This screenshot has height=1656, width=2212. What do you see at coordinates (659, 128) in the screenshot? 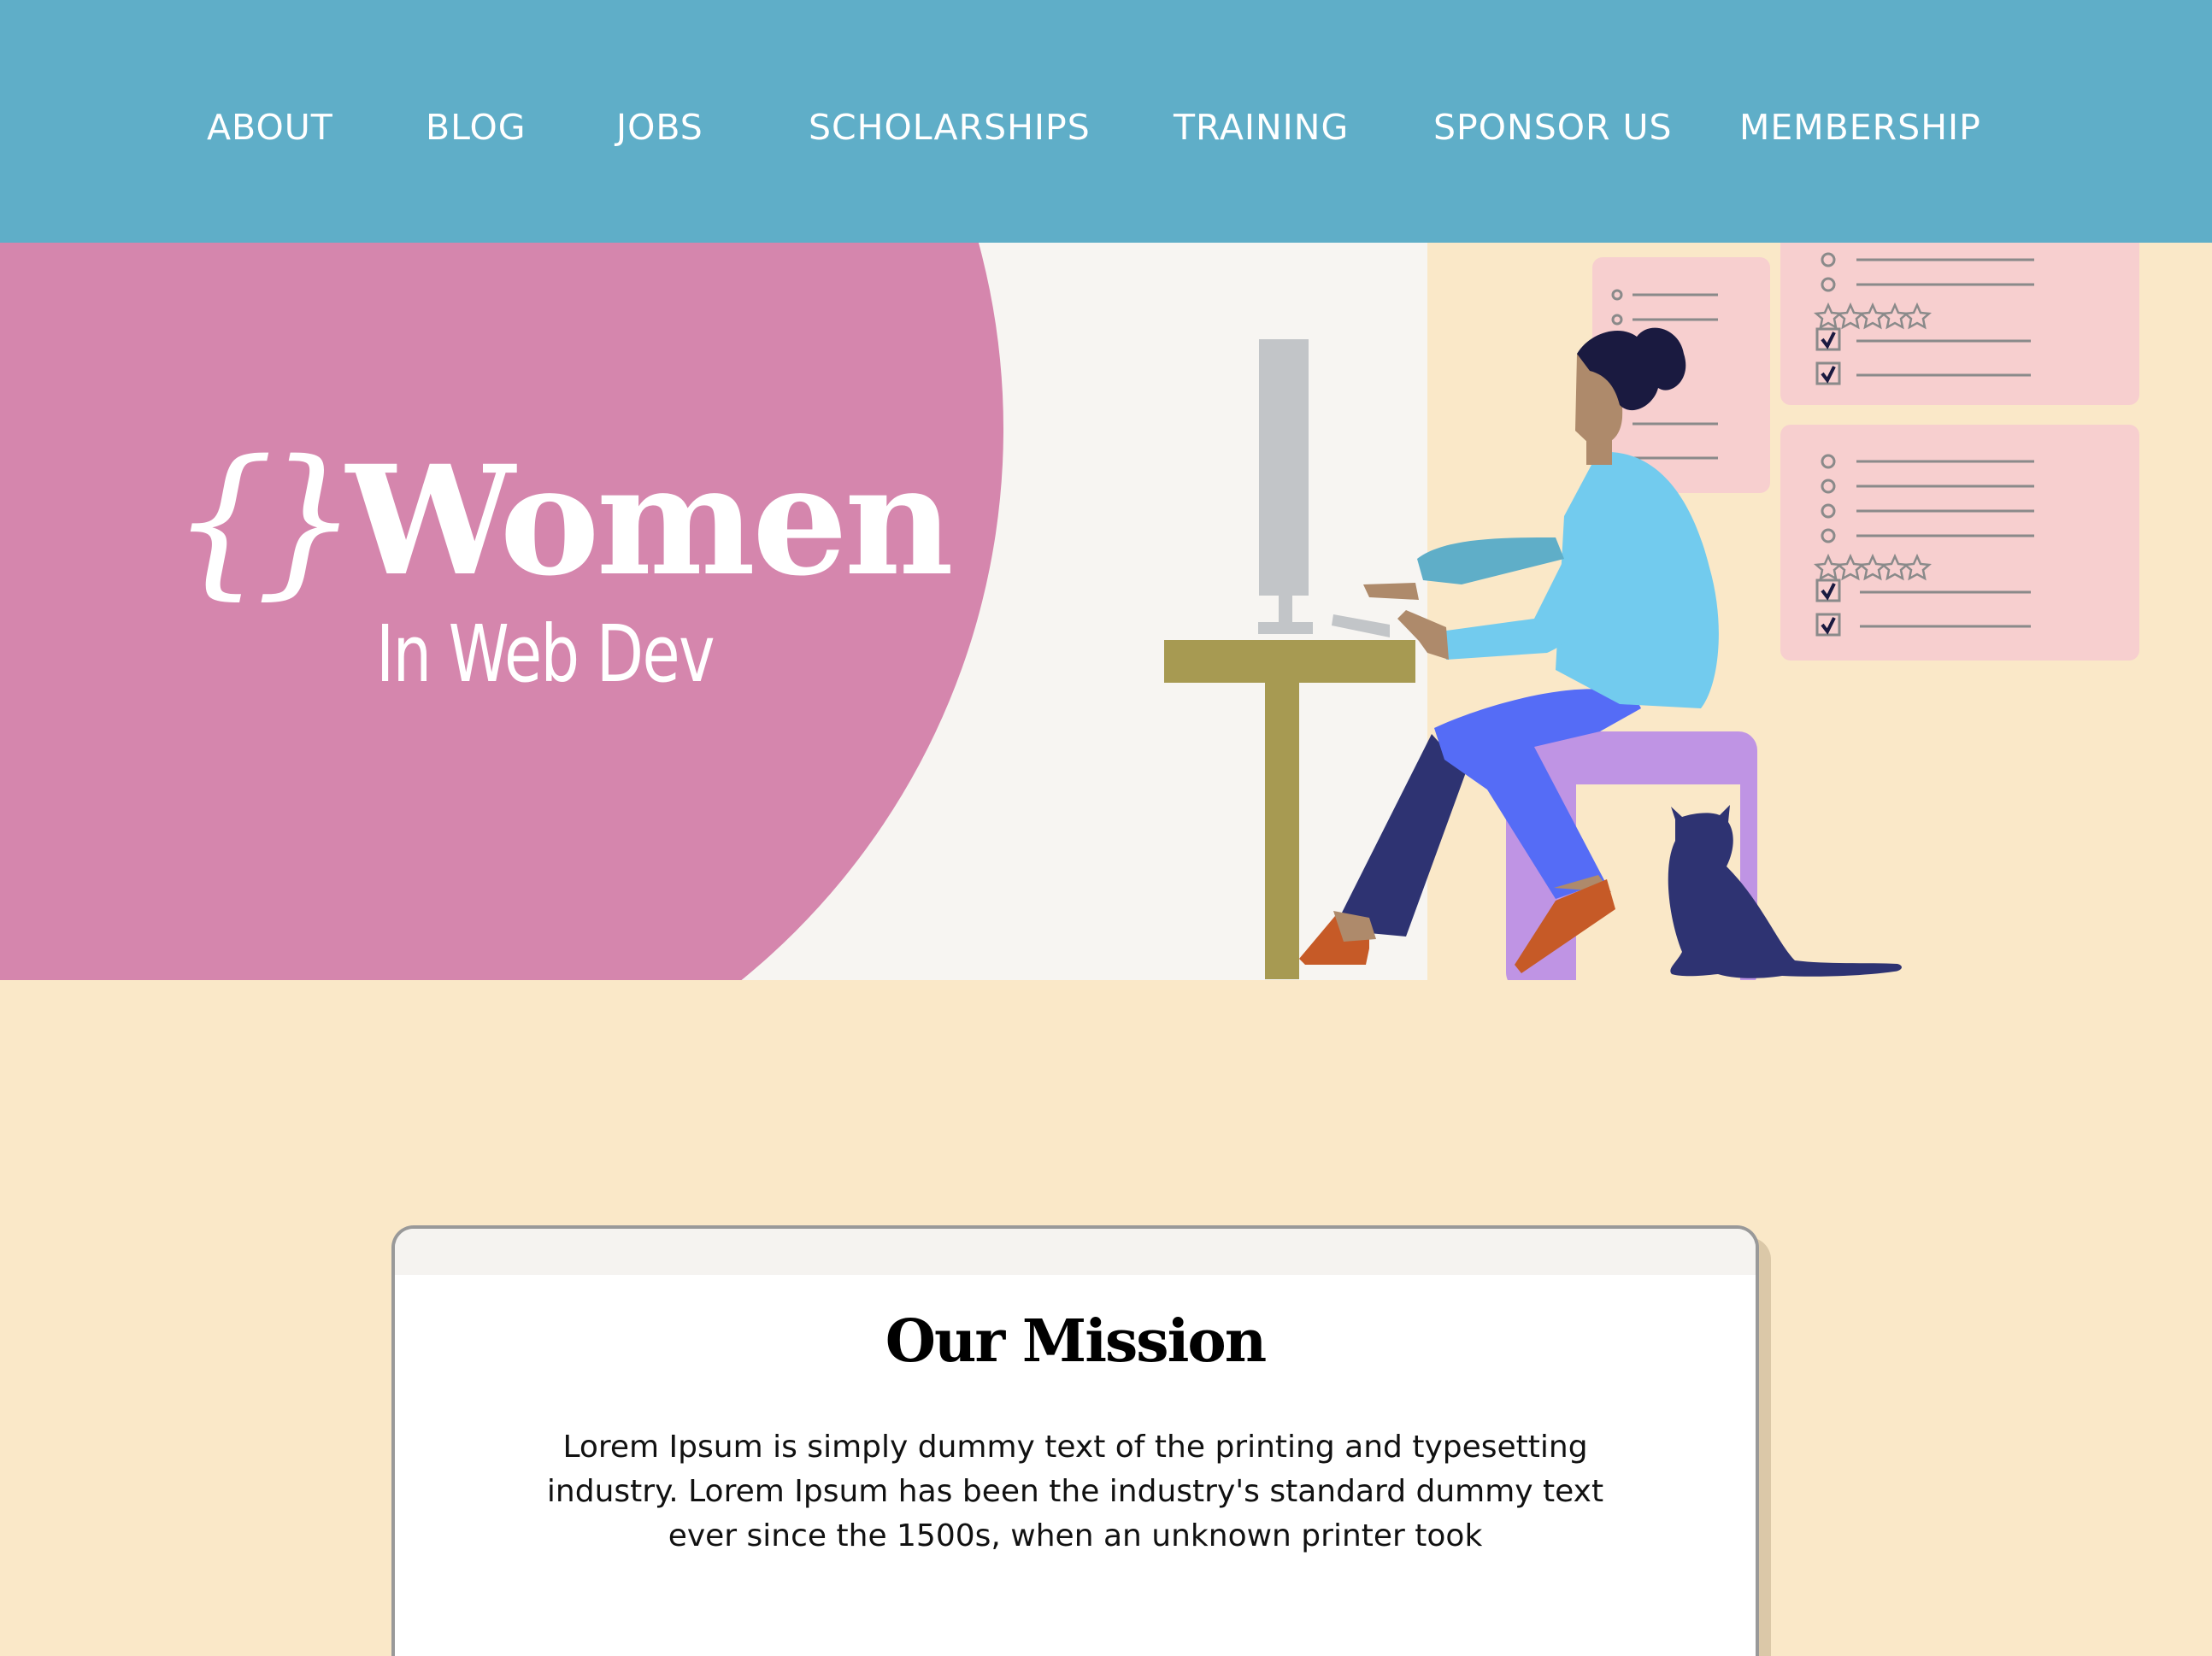
I see `nav-link-jobs: JOBS` at bounding box center [659, 128].